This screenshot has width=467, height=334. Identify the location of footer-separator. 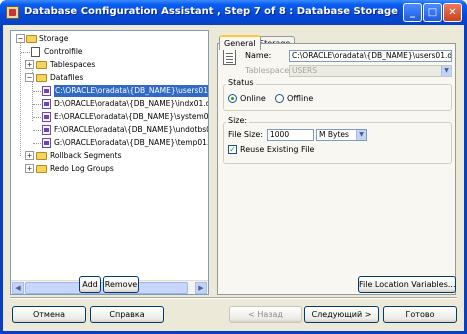
(233, 298).